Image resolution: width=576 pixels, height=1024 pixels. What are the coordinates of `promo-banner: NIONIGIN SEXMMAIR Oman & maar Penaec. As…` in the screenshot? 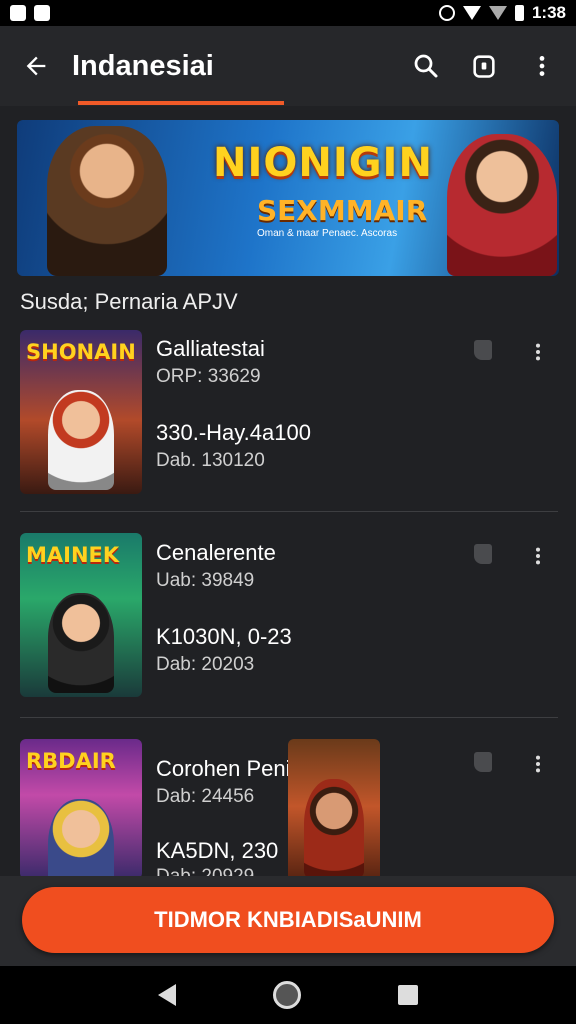 It's located at (288, 198).